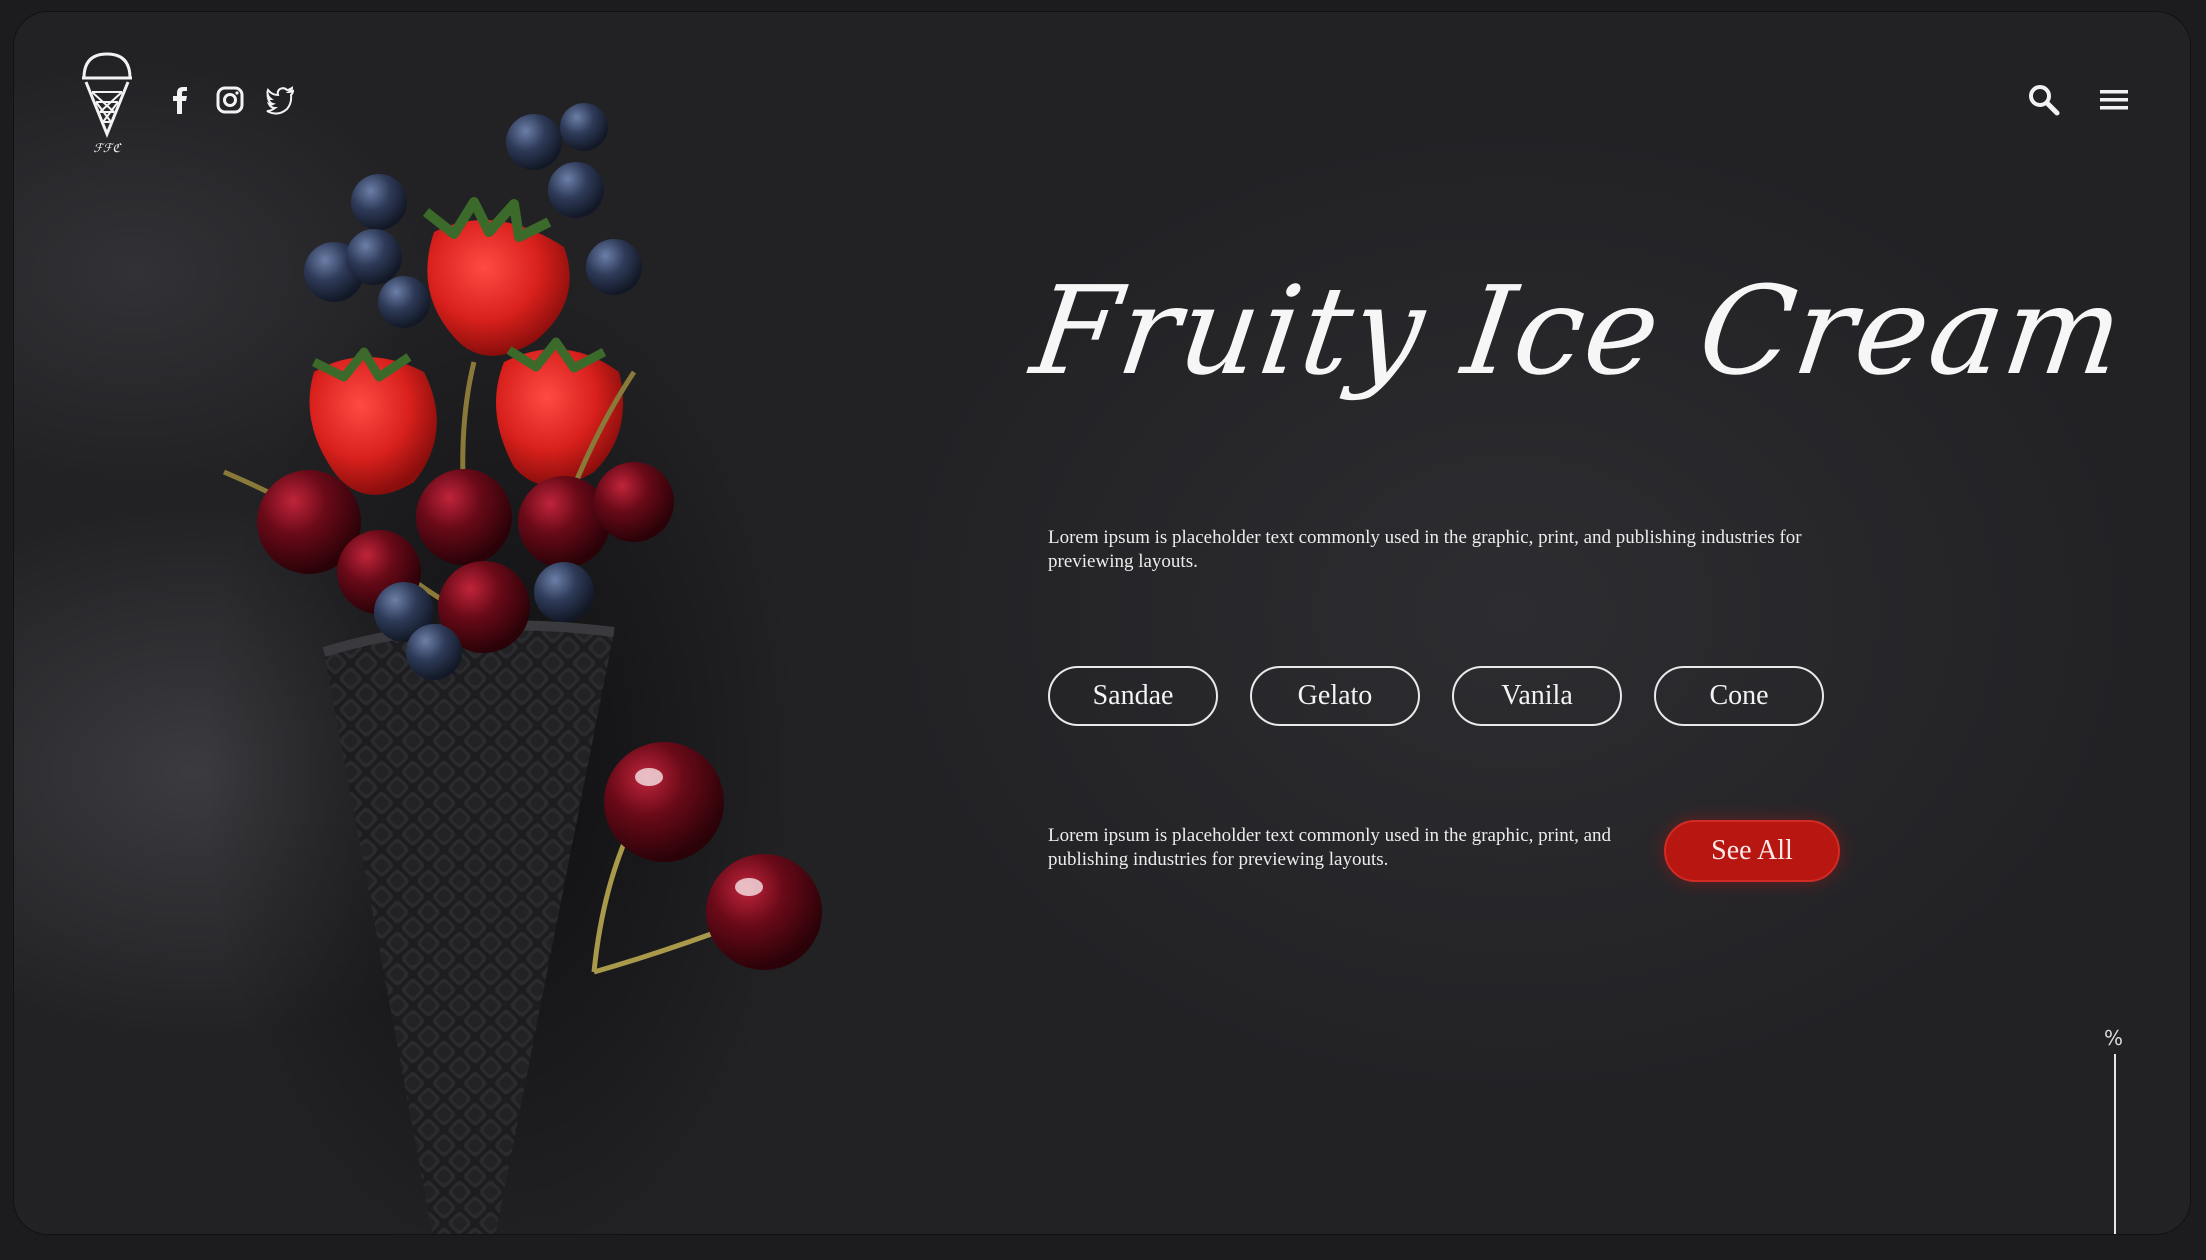 This screenshot has height=1260, width=2206. Describe the element at coordinates (1739, 696) in the screenshot. I see `chip-cone: Cone` at that location.